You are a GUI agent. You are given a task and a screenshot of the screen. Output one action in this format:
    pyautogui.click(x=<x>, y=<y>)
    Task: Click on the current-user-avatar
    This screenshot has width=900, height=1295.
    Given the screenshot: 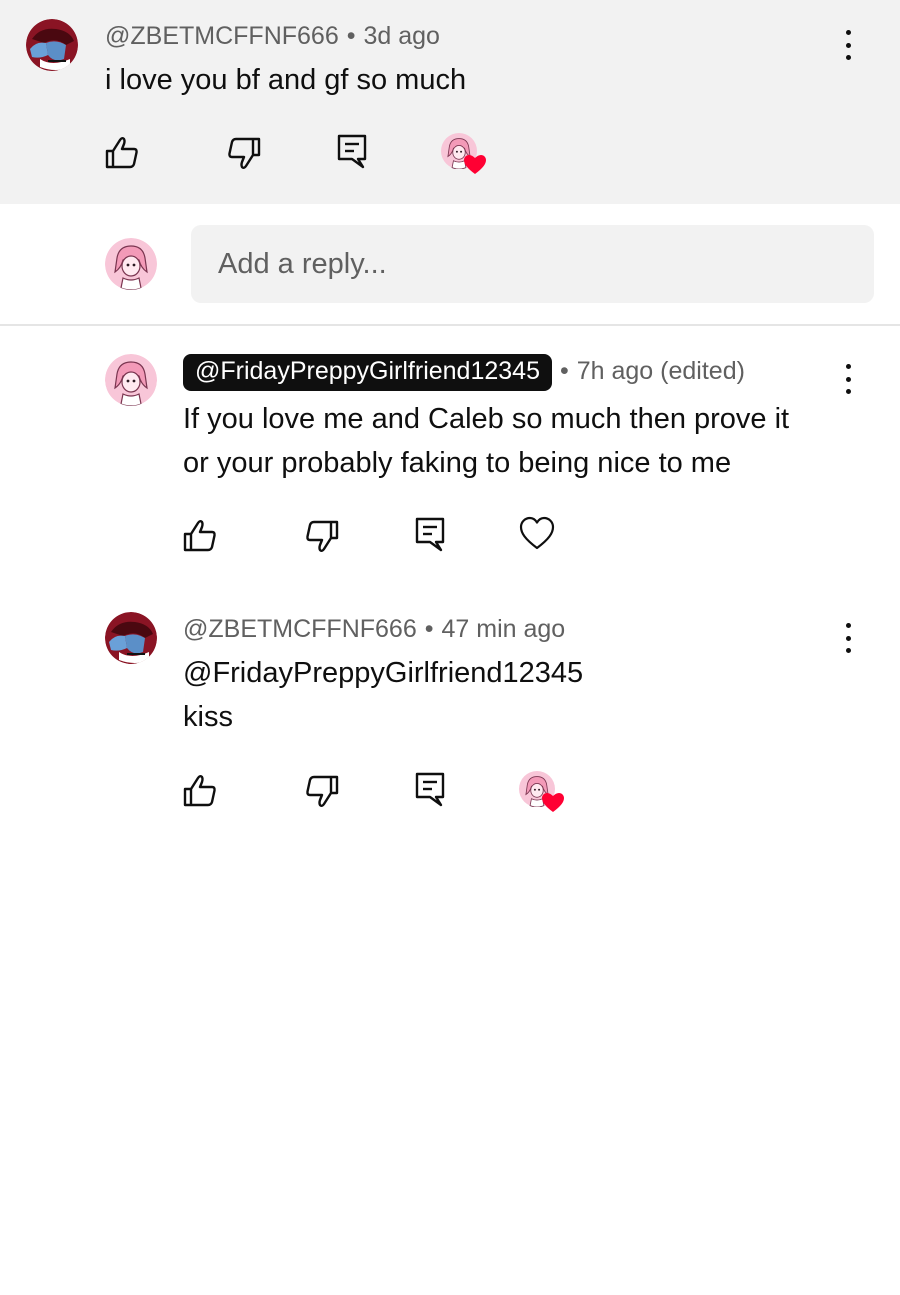 What is the action you would take?
    pyautogui.click(x=131, y=264)
    